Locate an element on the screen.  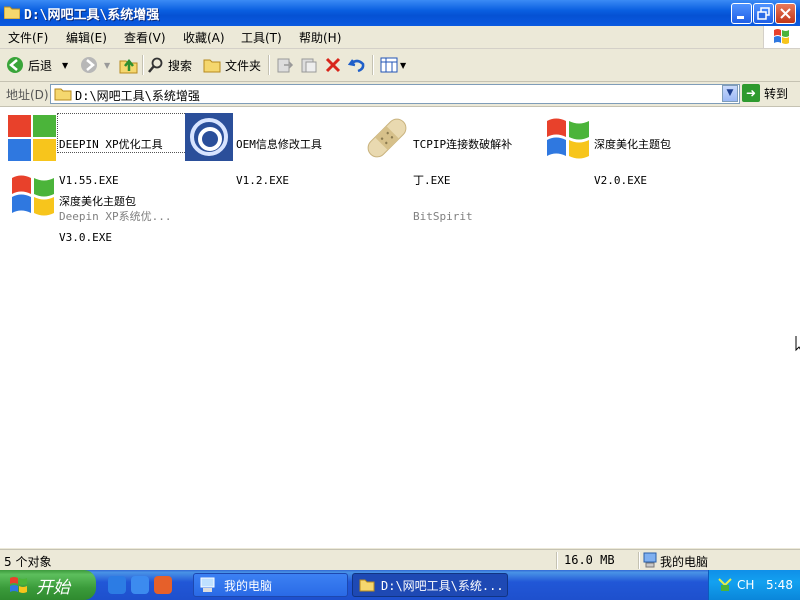
move-to-button is located at coordinates (285, 65).